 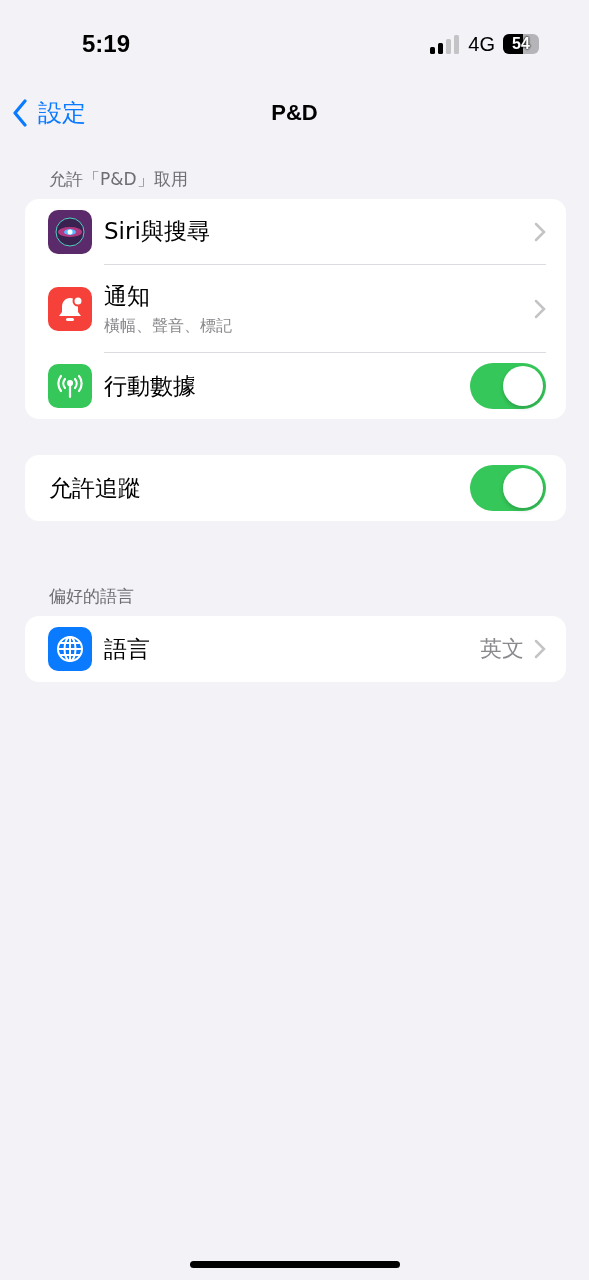 I want to click on status-time: 5:19, so click(x=106, y=44).